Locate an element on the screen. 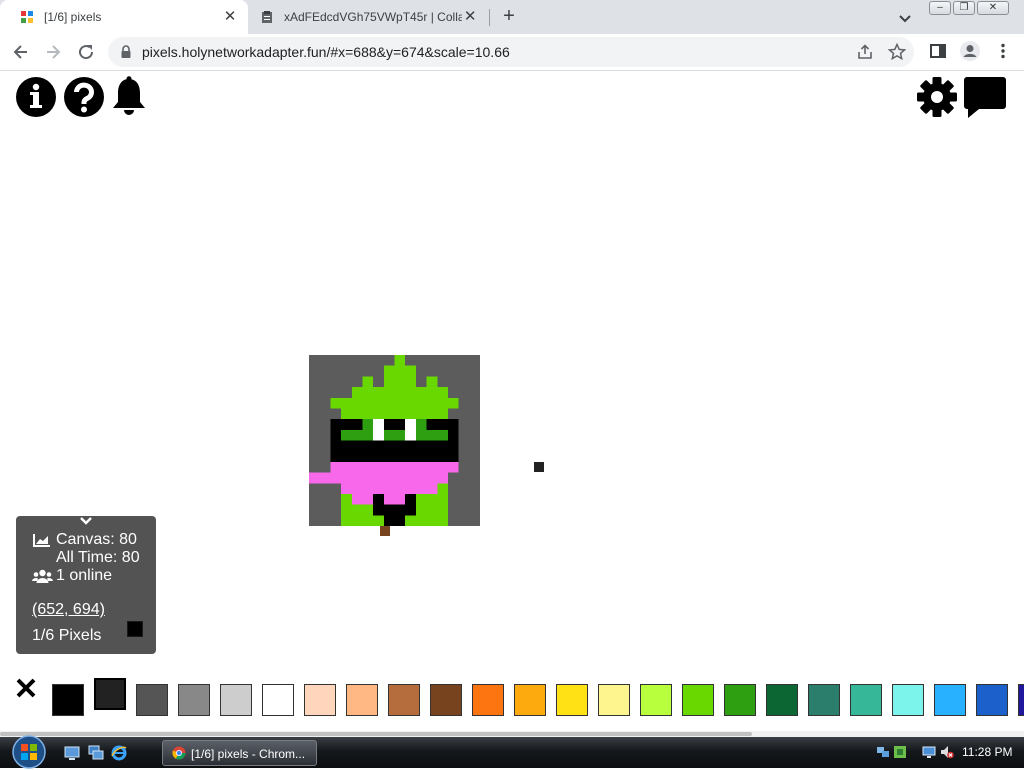 The width and height of the screenshot is (1024, 770). start-orb-icon is located at coordinates (29, 752).